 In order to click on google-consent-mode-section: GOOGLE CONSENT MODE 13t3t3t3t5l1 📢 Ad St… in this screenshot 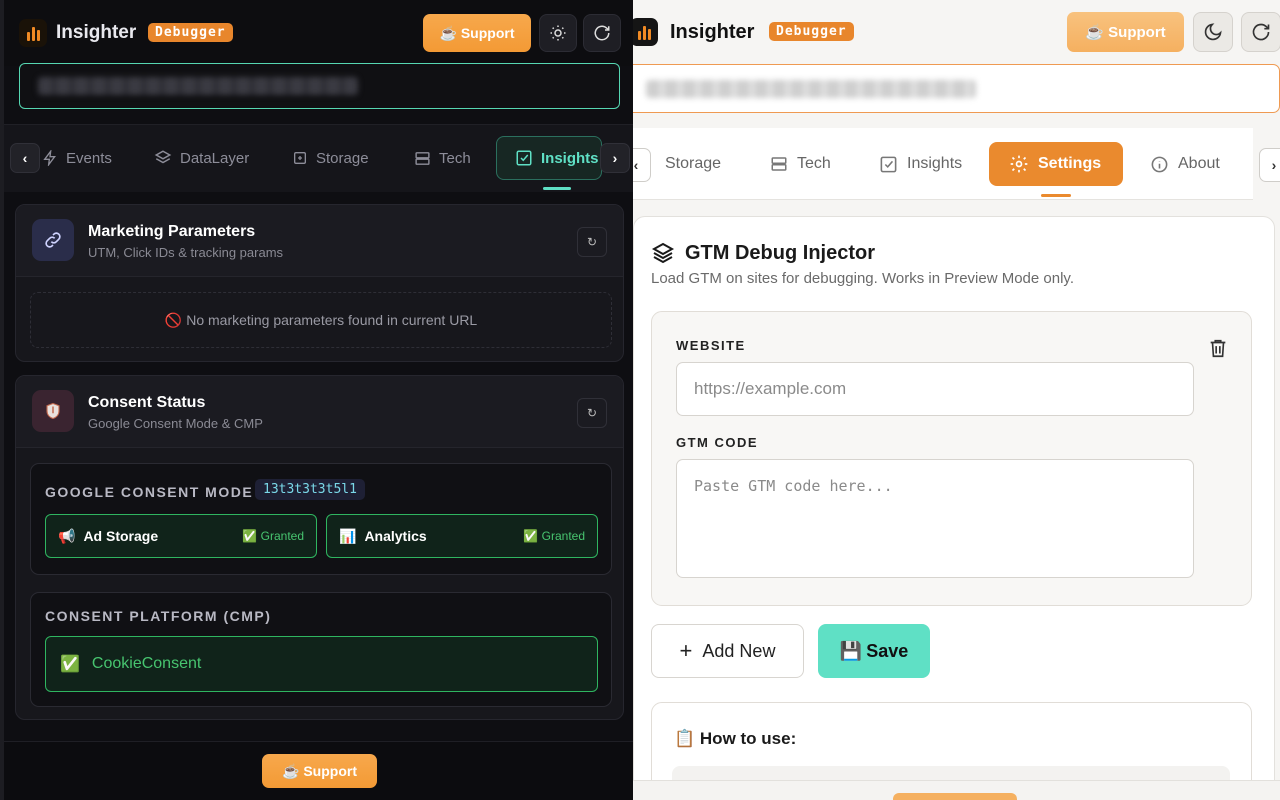, I will do `click(321, 519)`.